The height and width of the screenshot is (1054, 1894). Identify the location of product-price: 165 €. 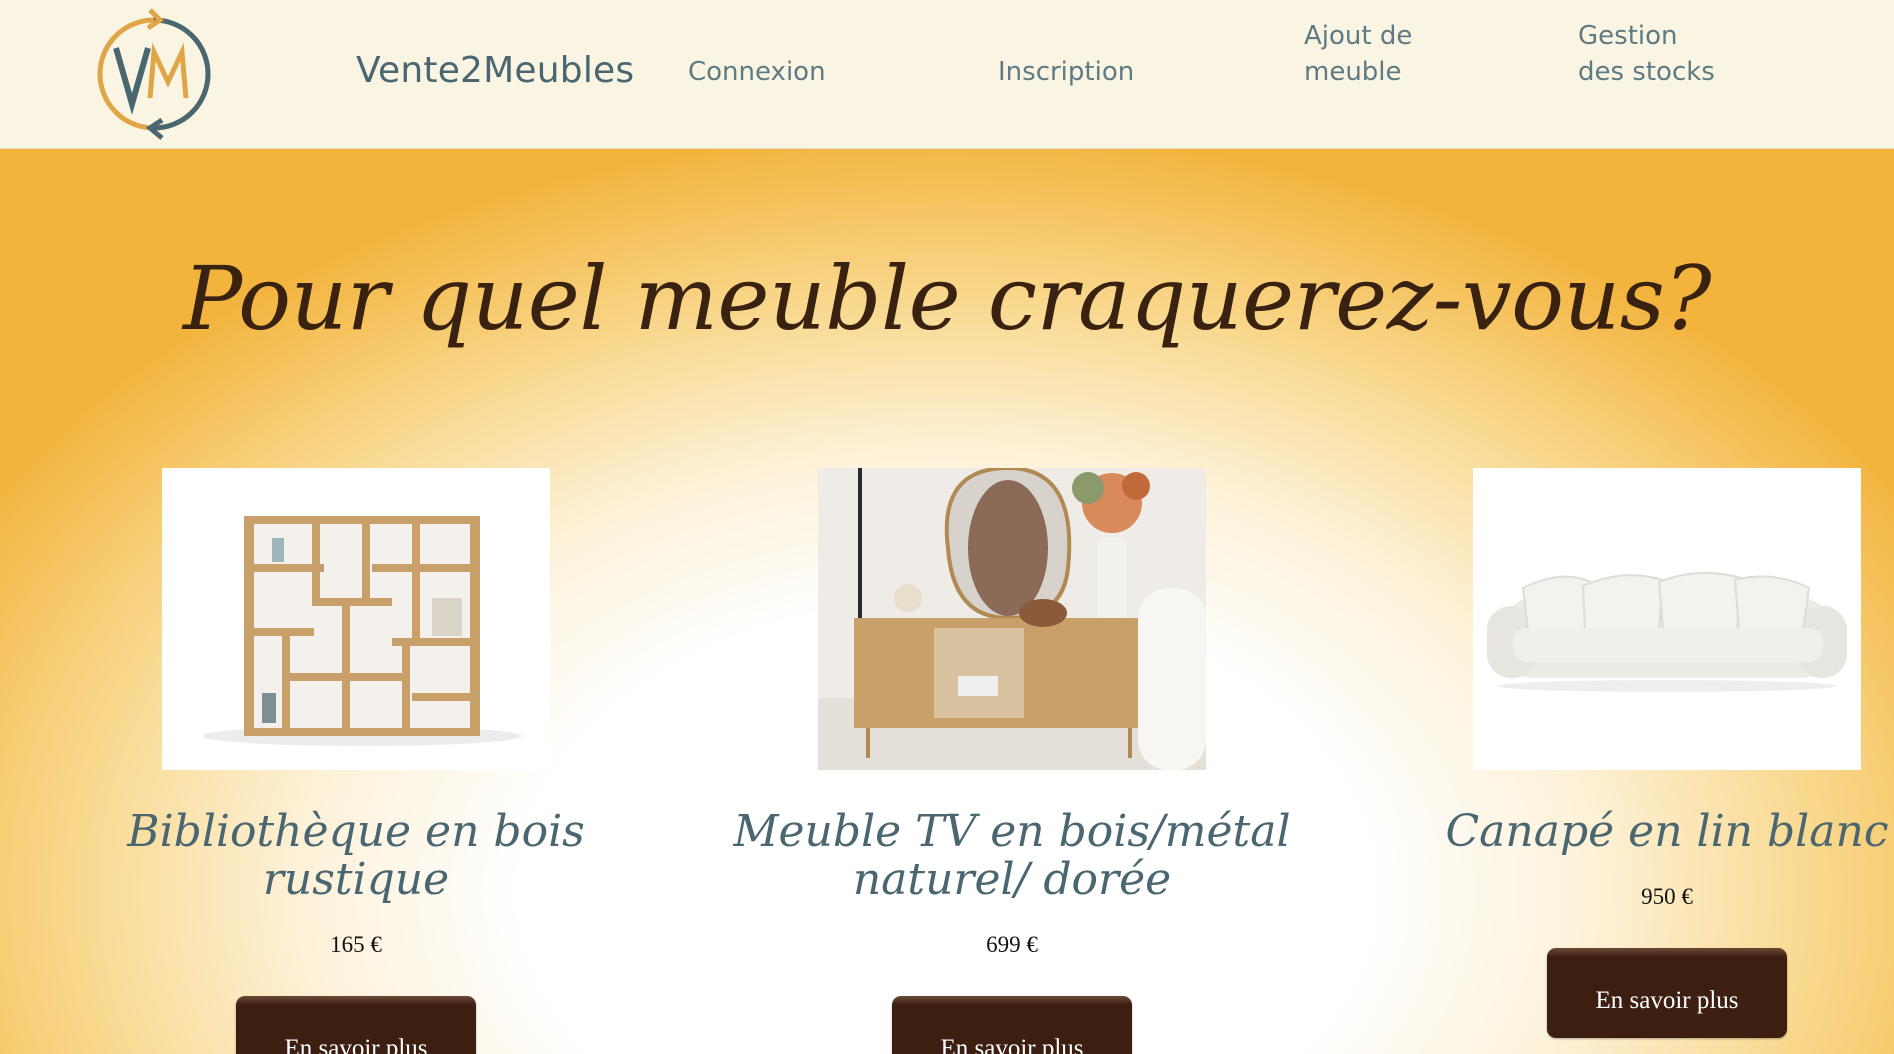
(356, 944).